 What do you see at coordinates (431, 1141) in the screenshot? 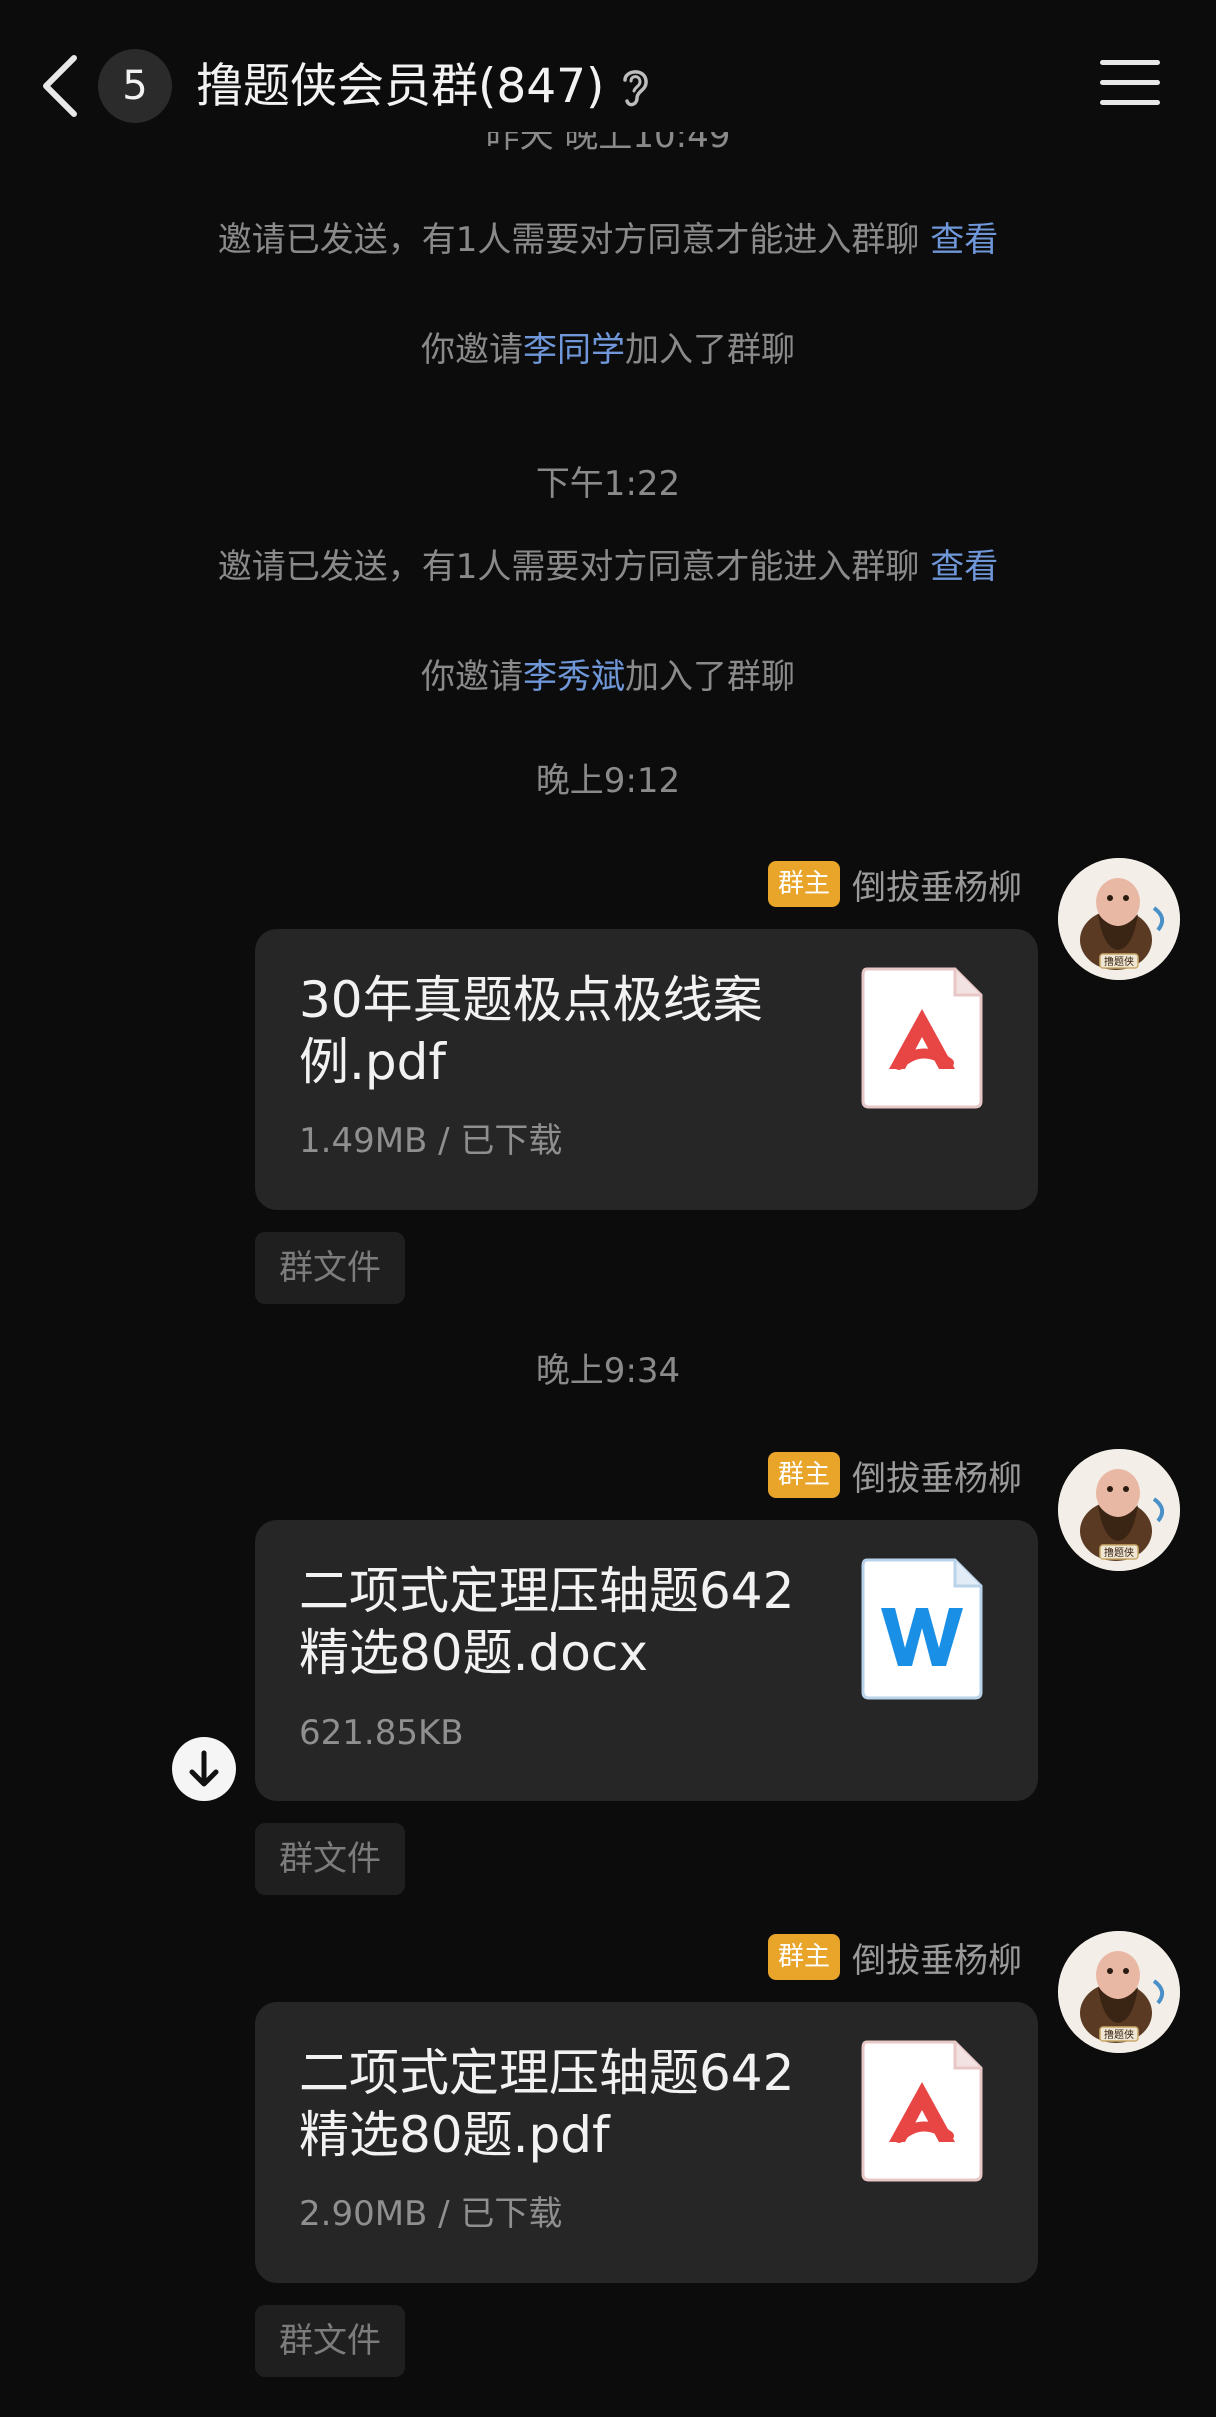
I see `file-size-status: 1.49MB / 已下载` at bounding box center [431, 1141].